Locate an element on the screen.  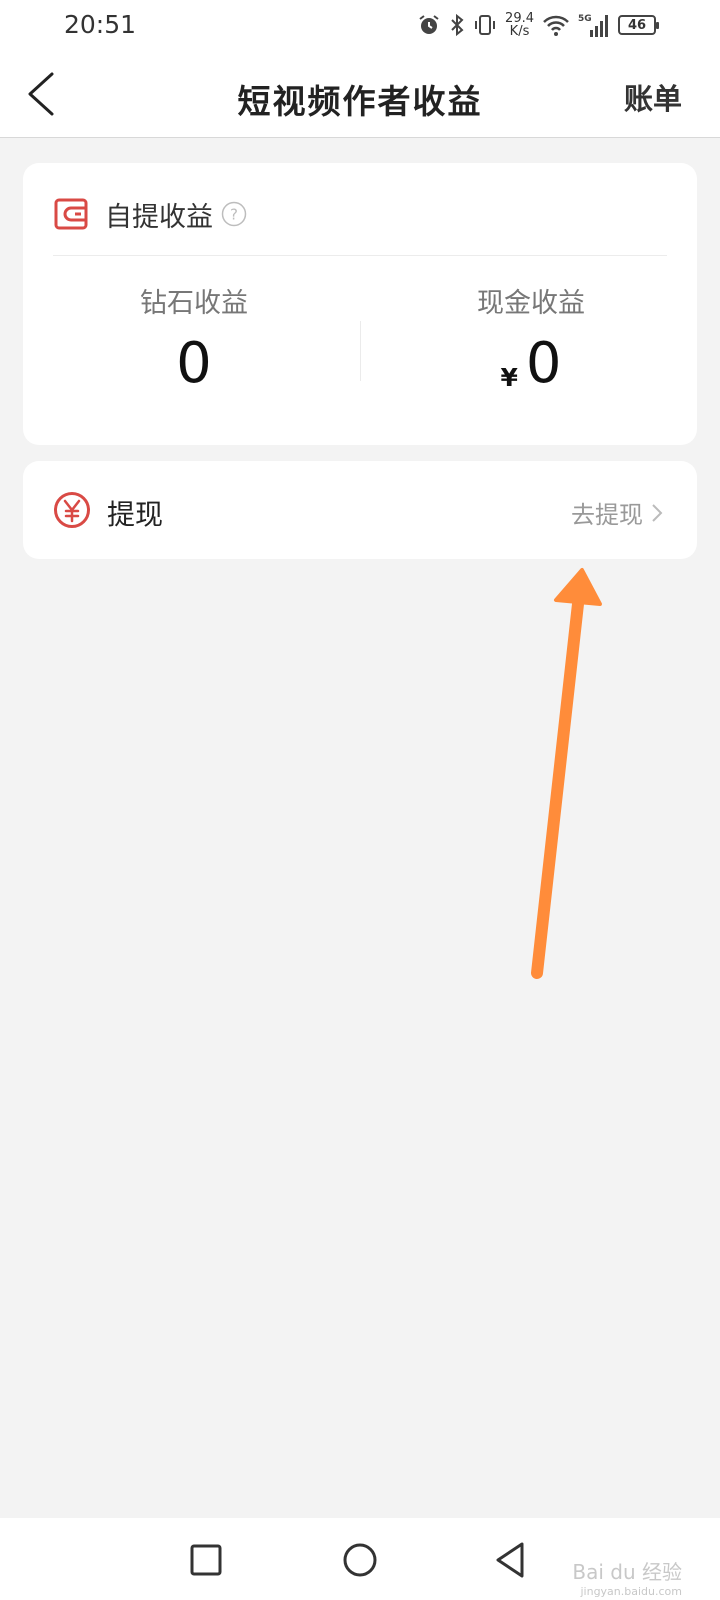
diamond-earnings: 钻石收益 0 is located at coordinates (194, 337).